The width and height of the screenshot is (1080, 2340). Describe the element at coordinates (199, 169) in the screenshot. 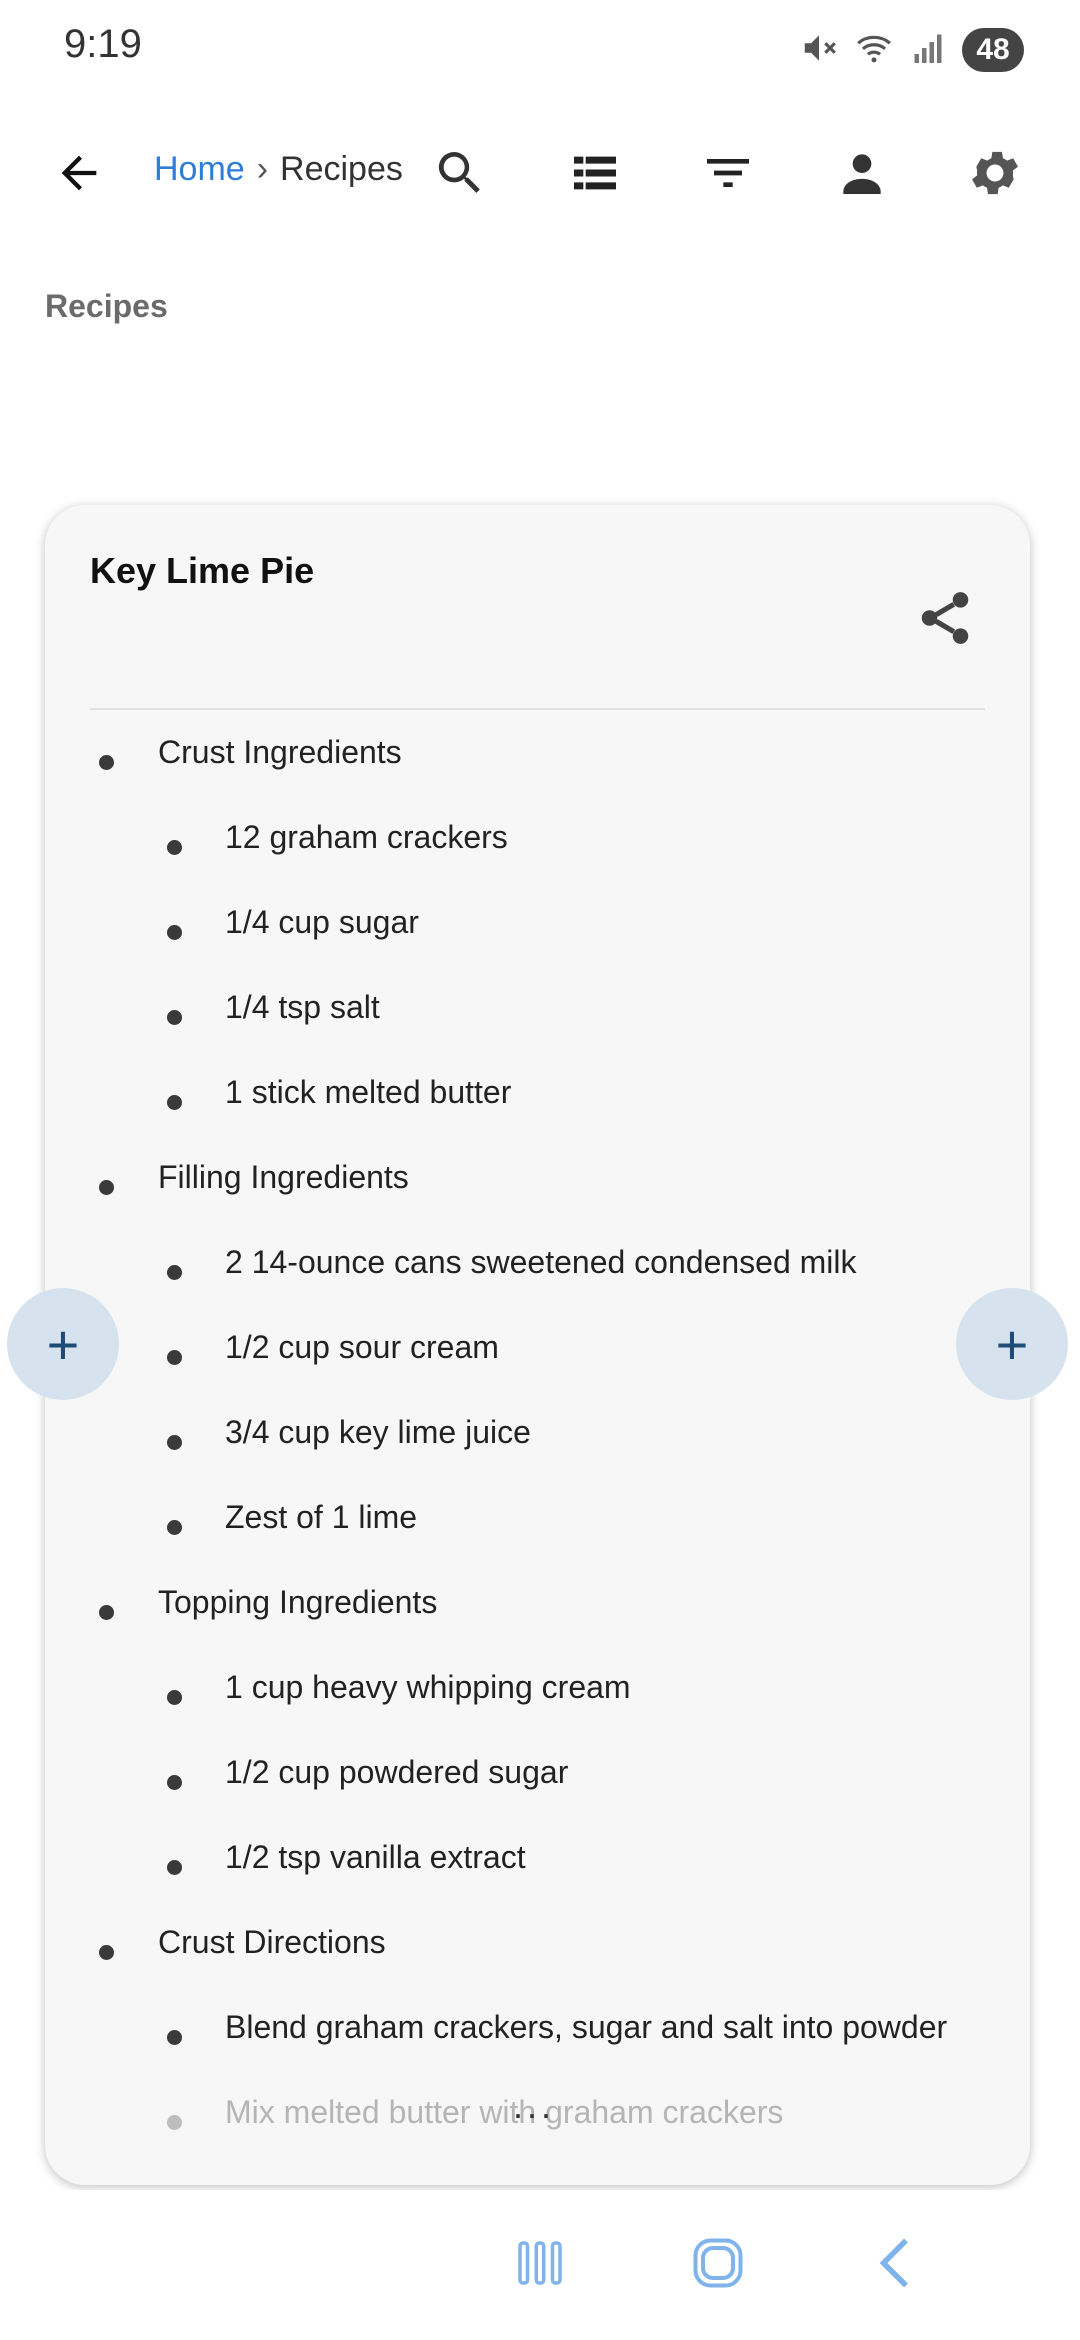

I see `breadcrumb-home-link: Home` at that location.